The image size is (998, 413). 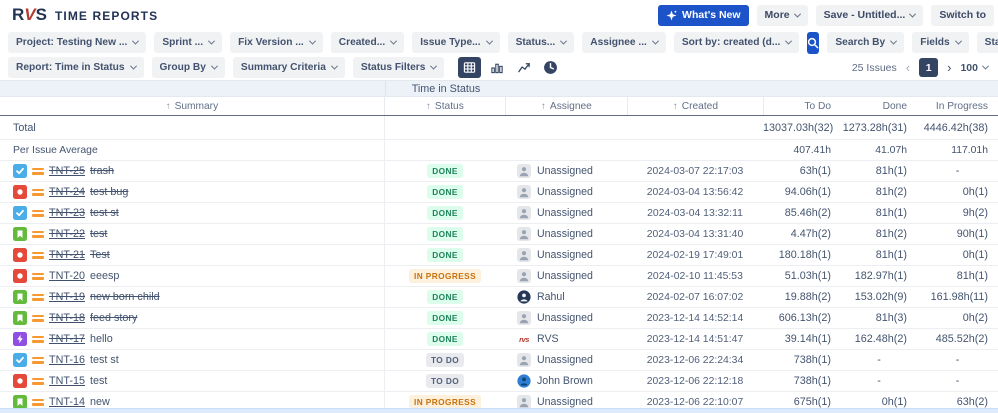 I want to click on issue-key-link: TNT-14, so click(x=67, y=402).